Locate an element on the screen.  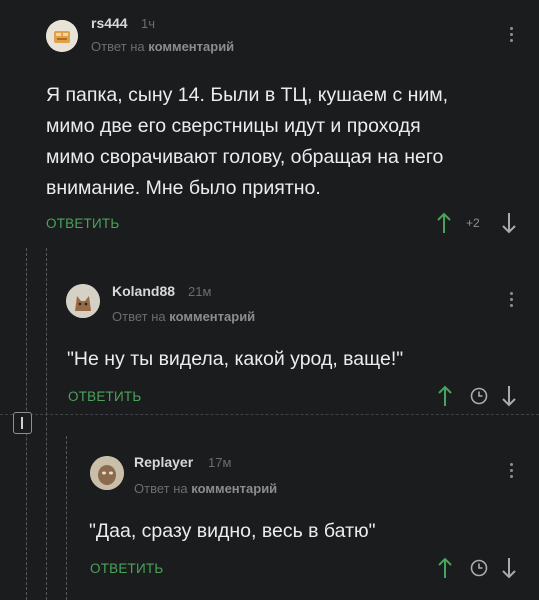
avatar is located at coordinates (107, 473).